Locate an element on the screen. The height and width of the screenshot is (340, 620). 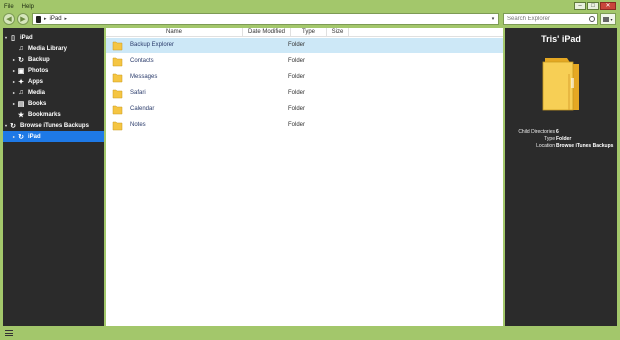
forward-button: ▶ is located at coordinates (23, 19).